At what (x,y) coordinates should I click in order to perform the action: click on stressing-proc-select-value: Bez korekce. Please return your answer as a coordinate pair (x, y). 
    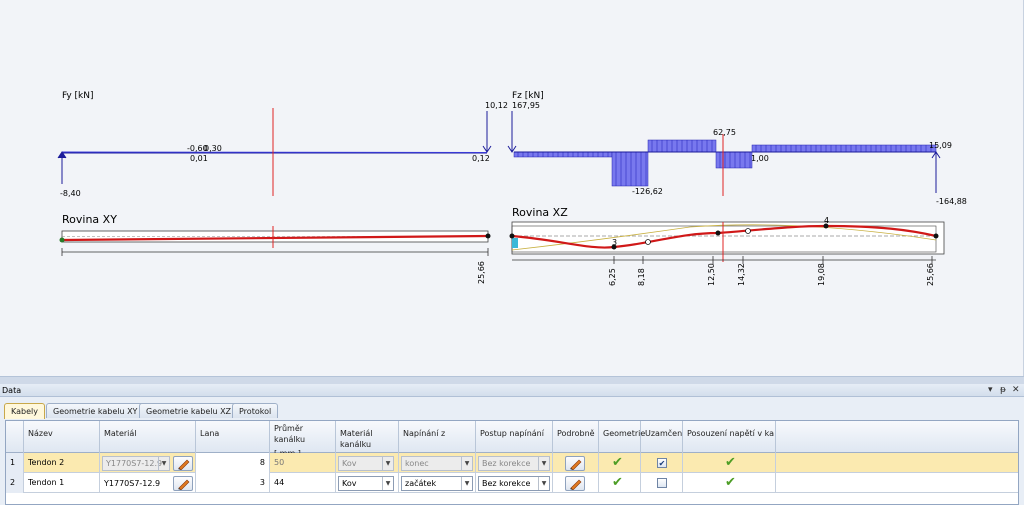
    Looking at the image, I should click on (506, 463).